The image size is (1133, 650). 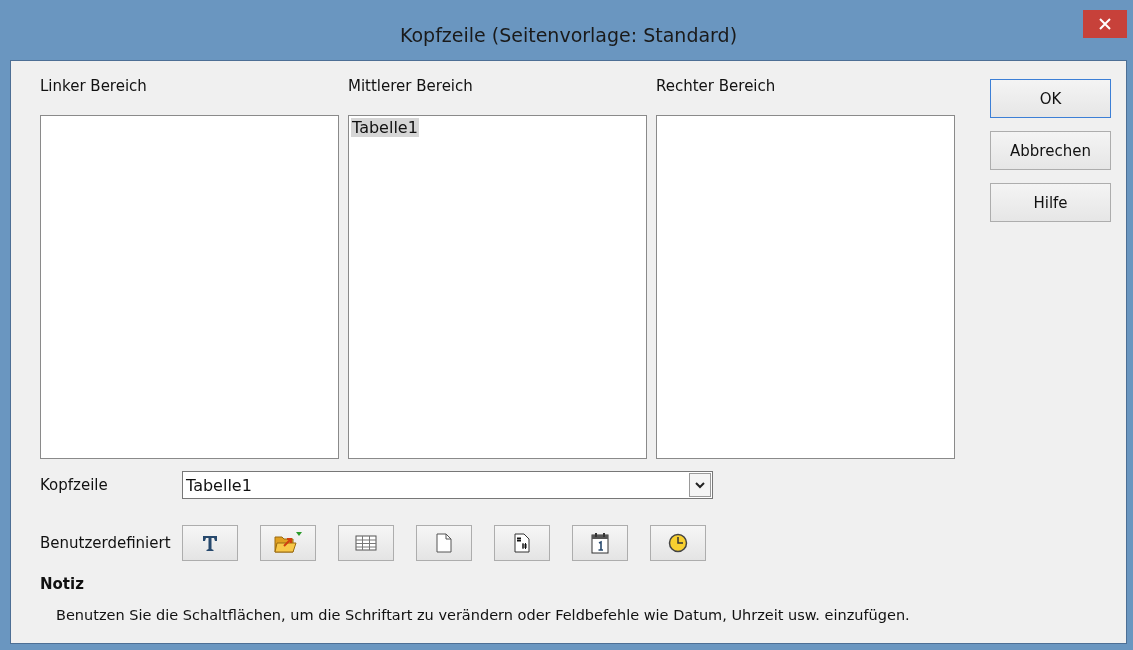 What do you see at coordinates (444, 543) in the screenshot?
I see `page-icon` at bounding box center [444, 543].